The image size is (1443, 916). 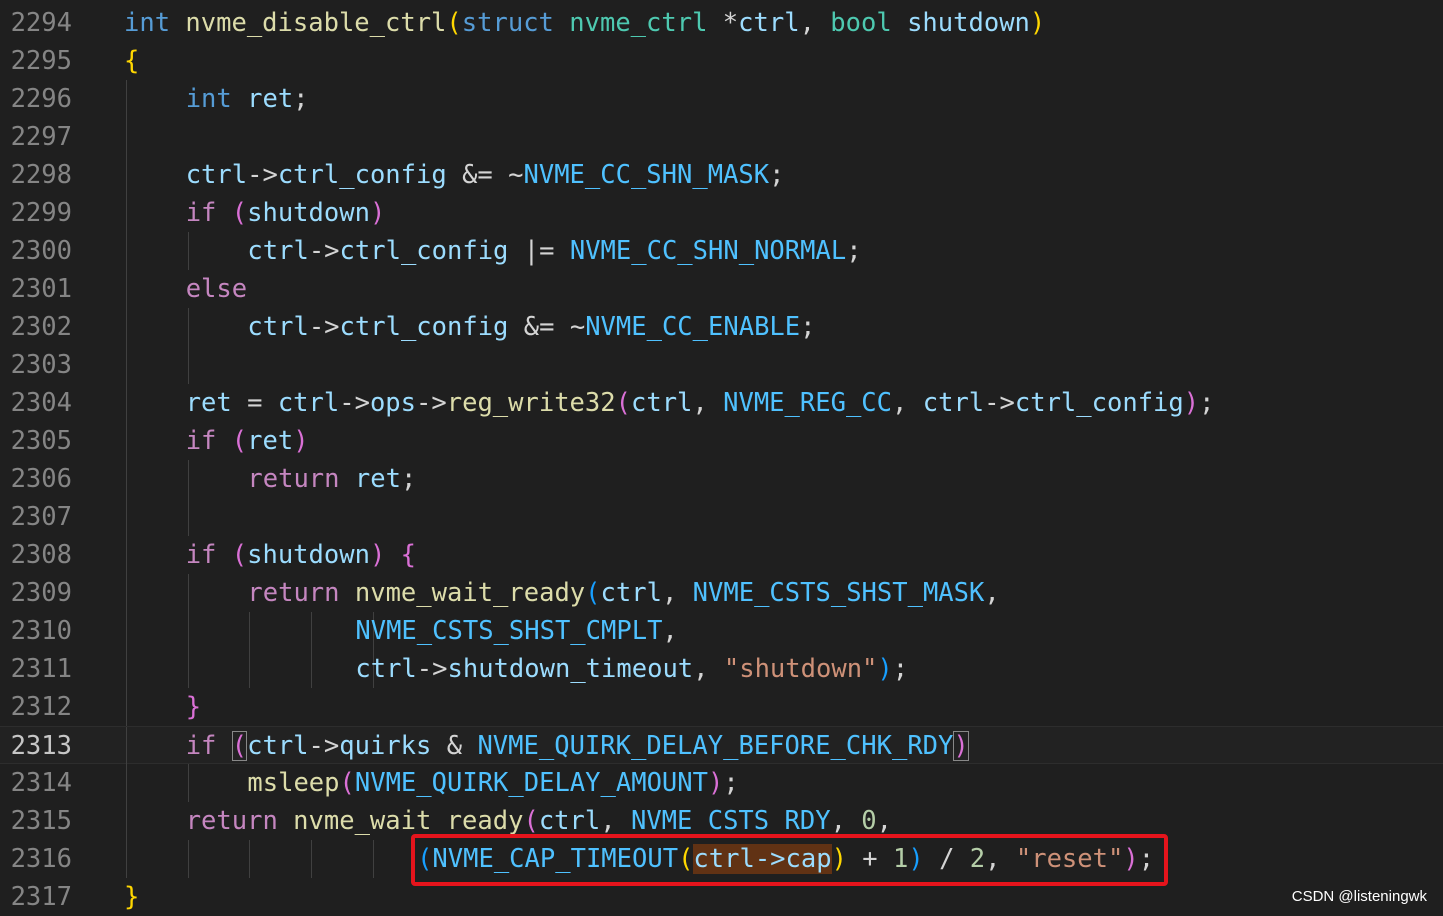 I want to click on code-text: ctrl->ctrl_config |= NVME_CC_SHN_NORMAL;, so click(x=554, y=251).